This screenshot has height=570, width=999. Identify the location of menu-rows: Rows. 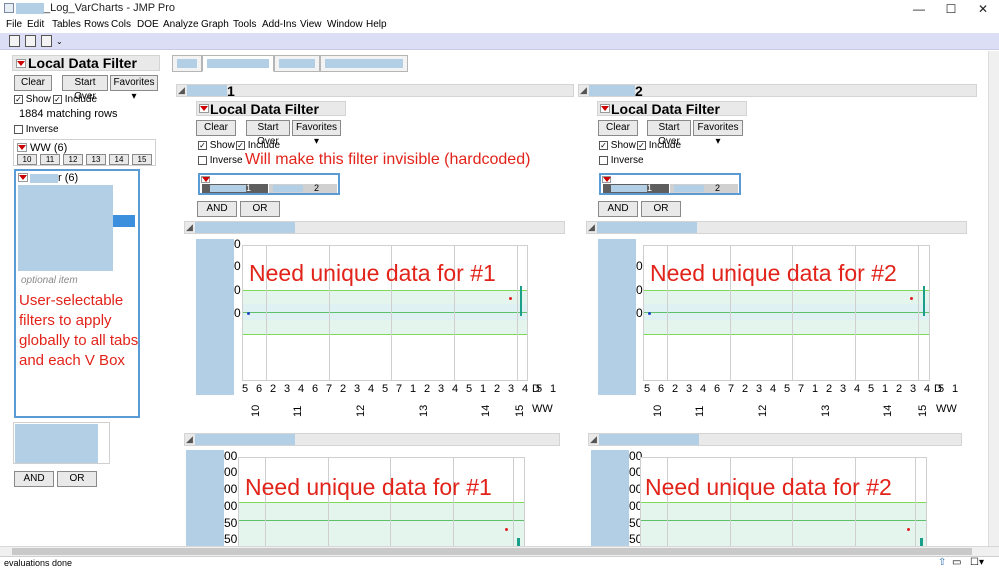
(96, 24).